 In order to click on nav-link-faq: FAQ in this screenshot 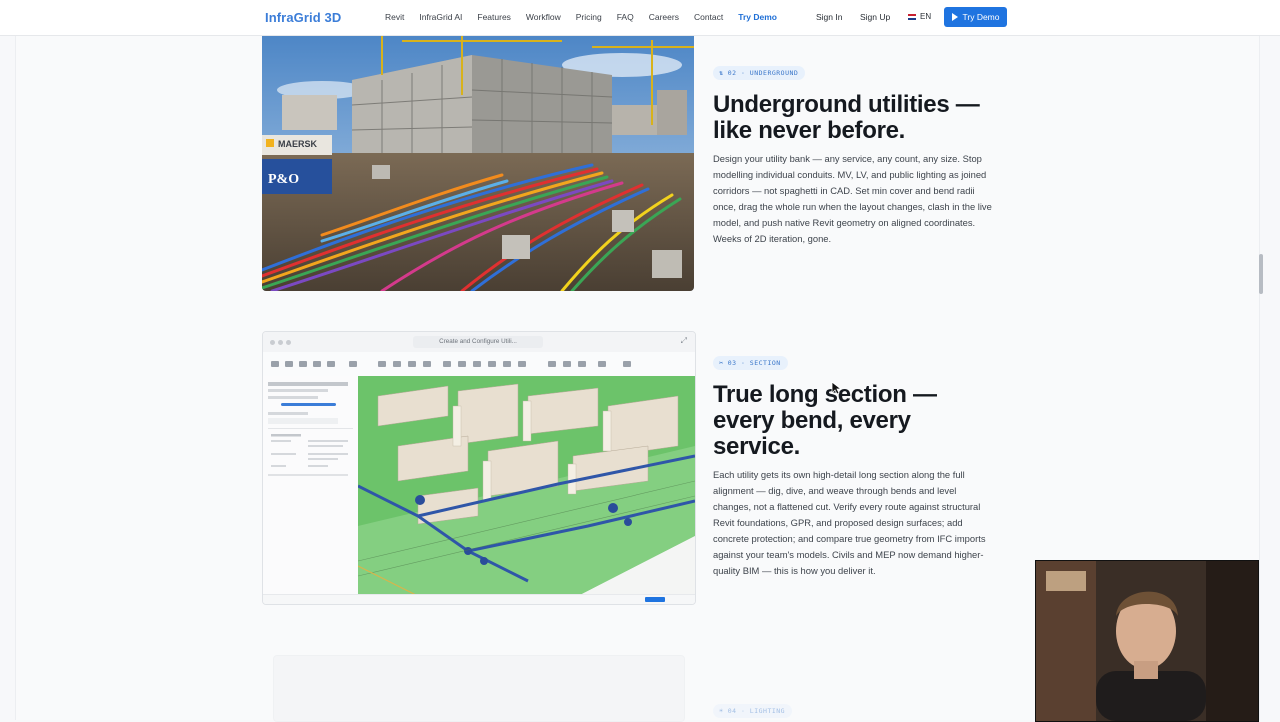, I will do `click(625, 17)`.